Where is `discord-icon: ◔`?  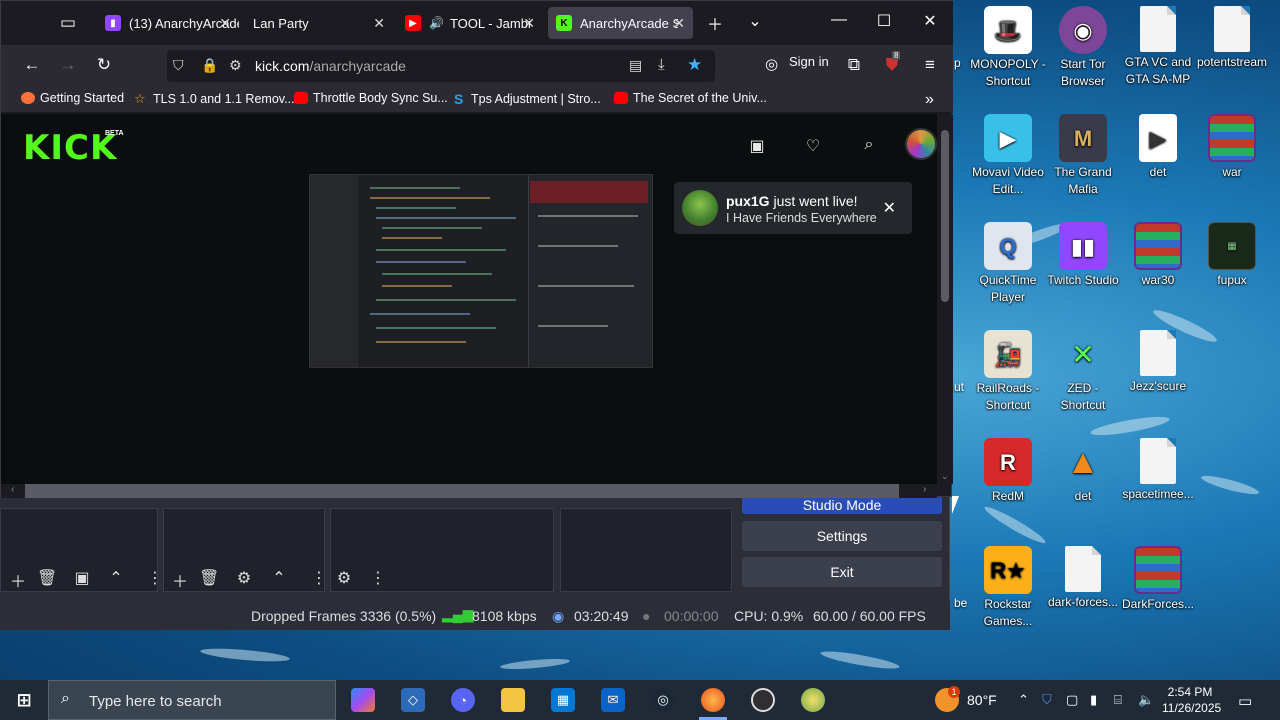
discord-icon: ◔ is located at coordinates (463, 700).